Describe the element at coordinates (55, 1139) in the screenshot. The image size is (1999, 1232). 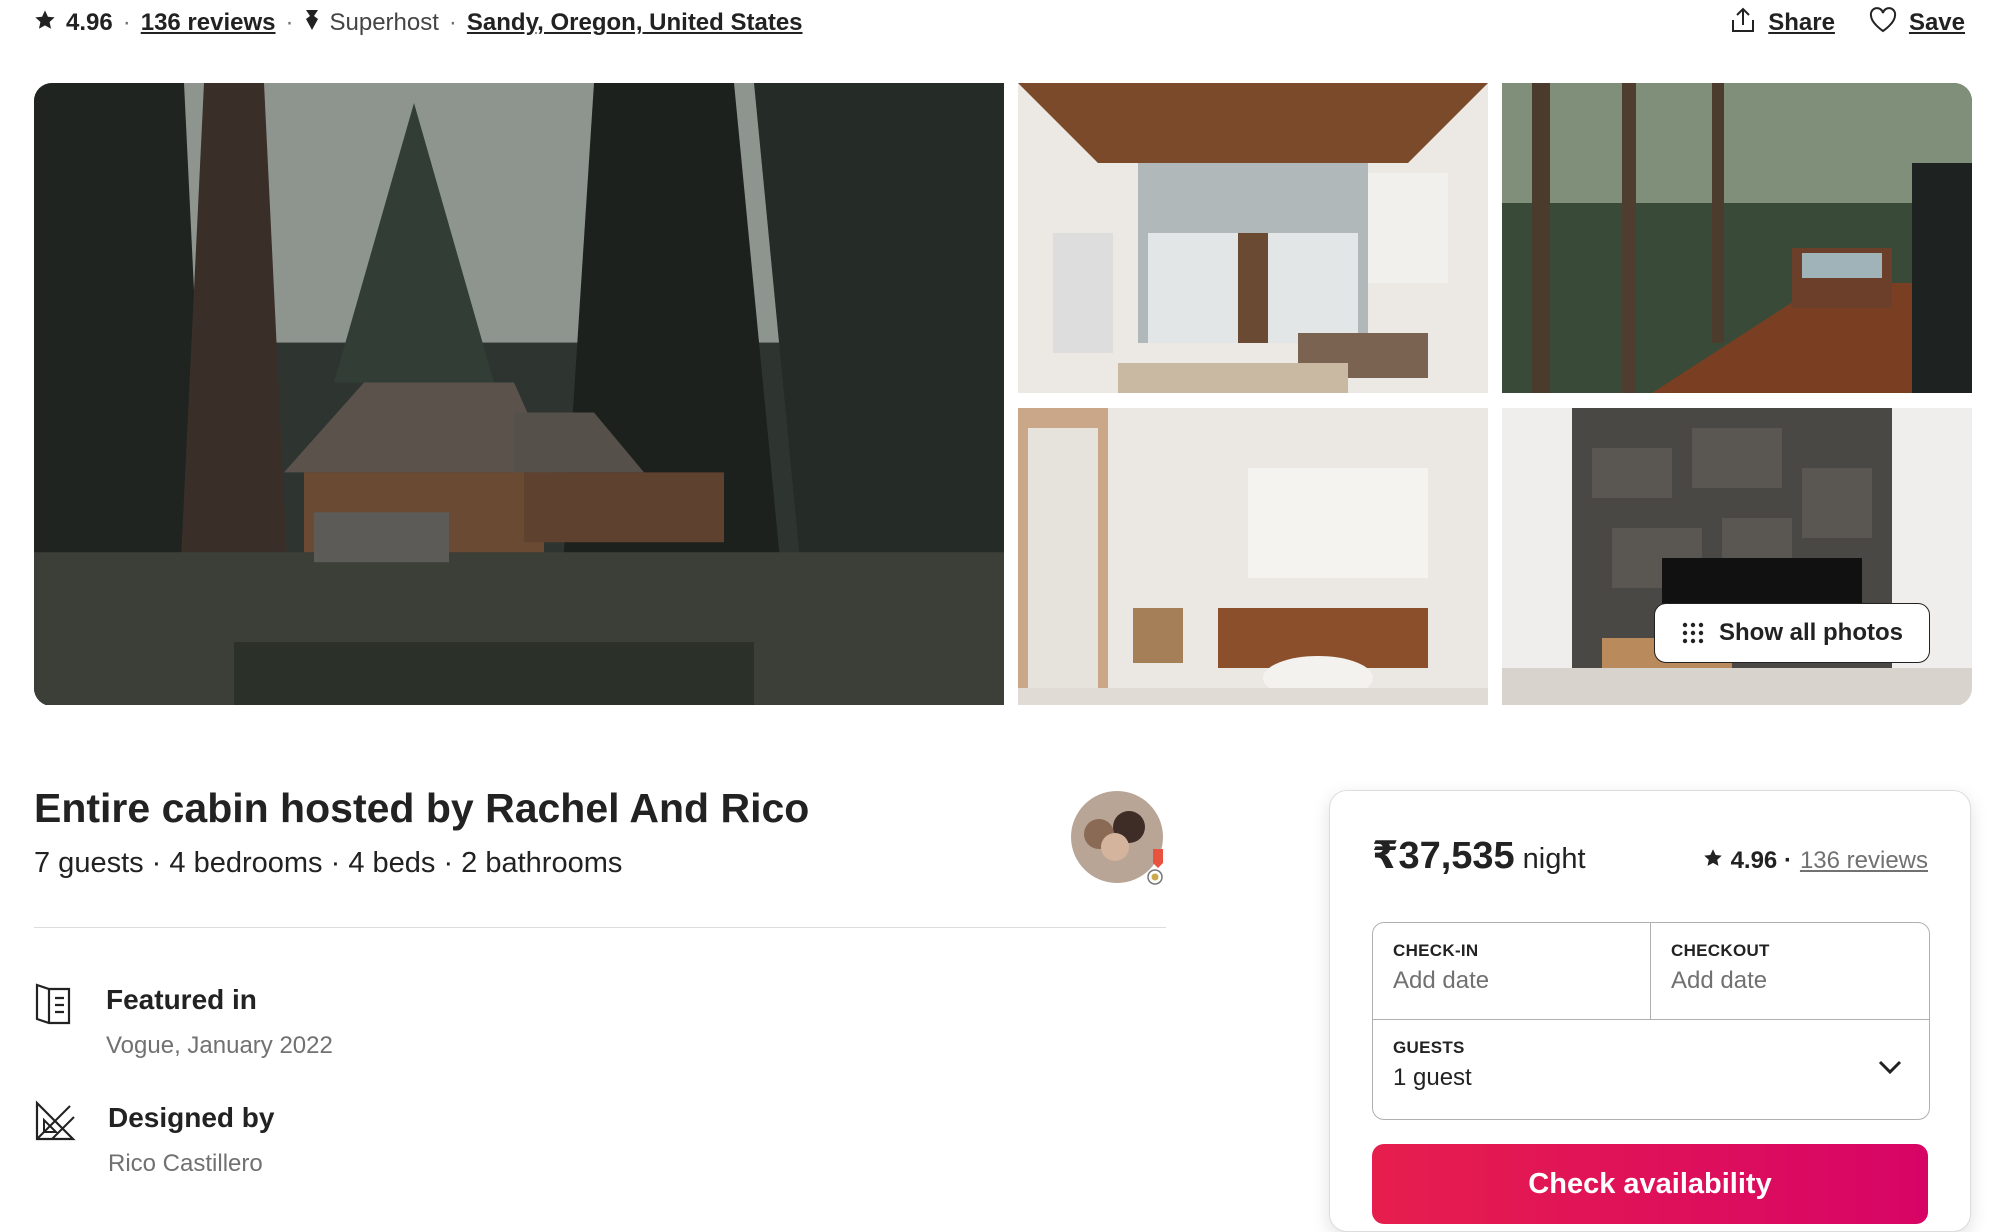
I see `designer-tools-icon` at that location.